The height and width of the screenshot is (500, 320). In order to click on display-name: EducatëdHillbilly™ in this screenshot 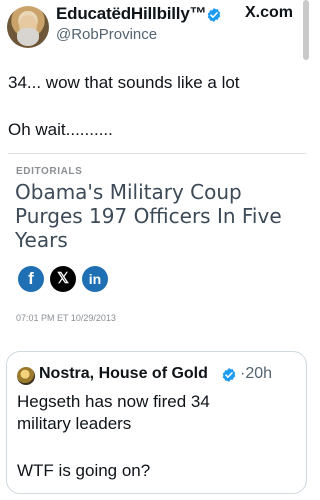, I will do `click(131, 14)`.